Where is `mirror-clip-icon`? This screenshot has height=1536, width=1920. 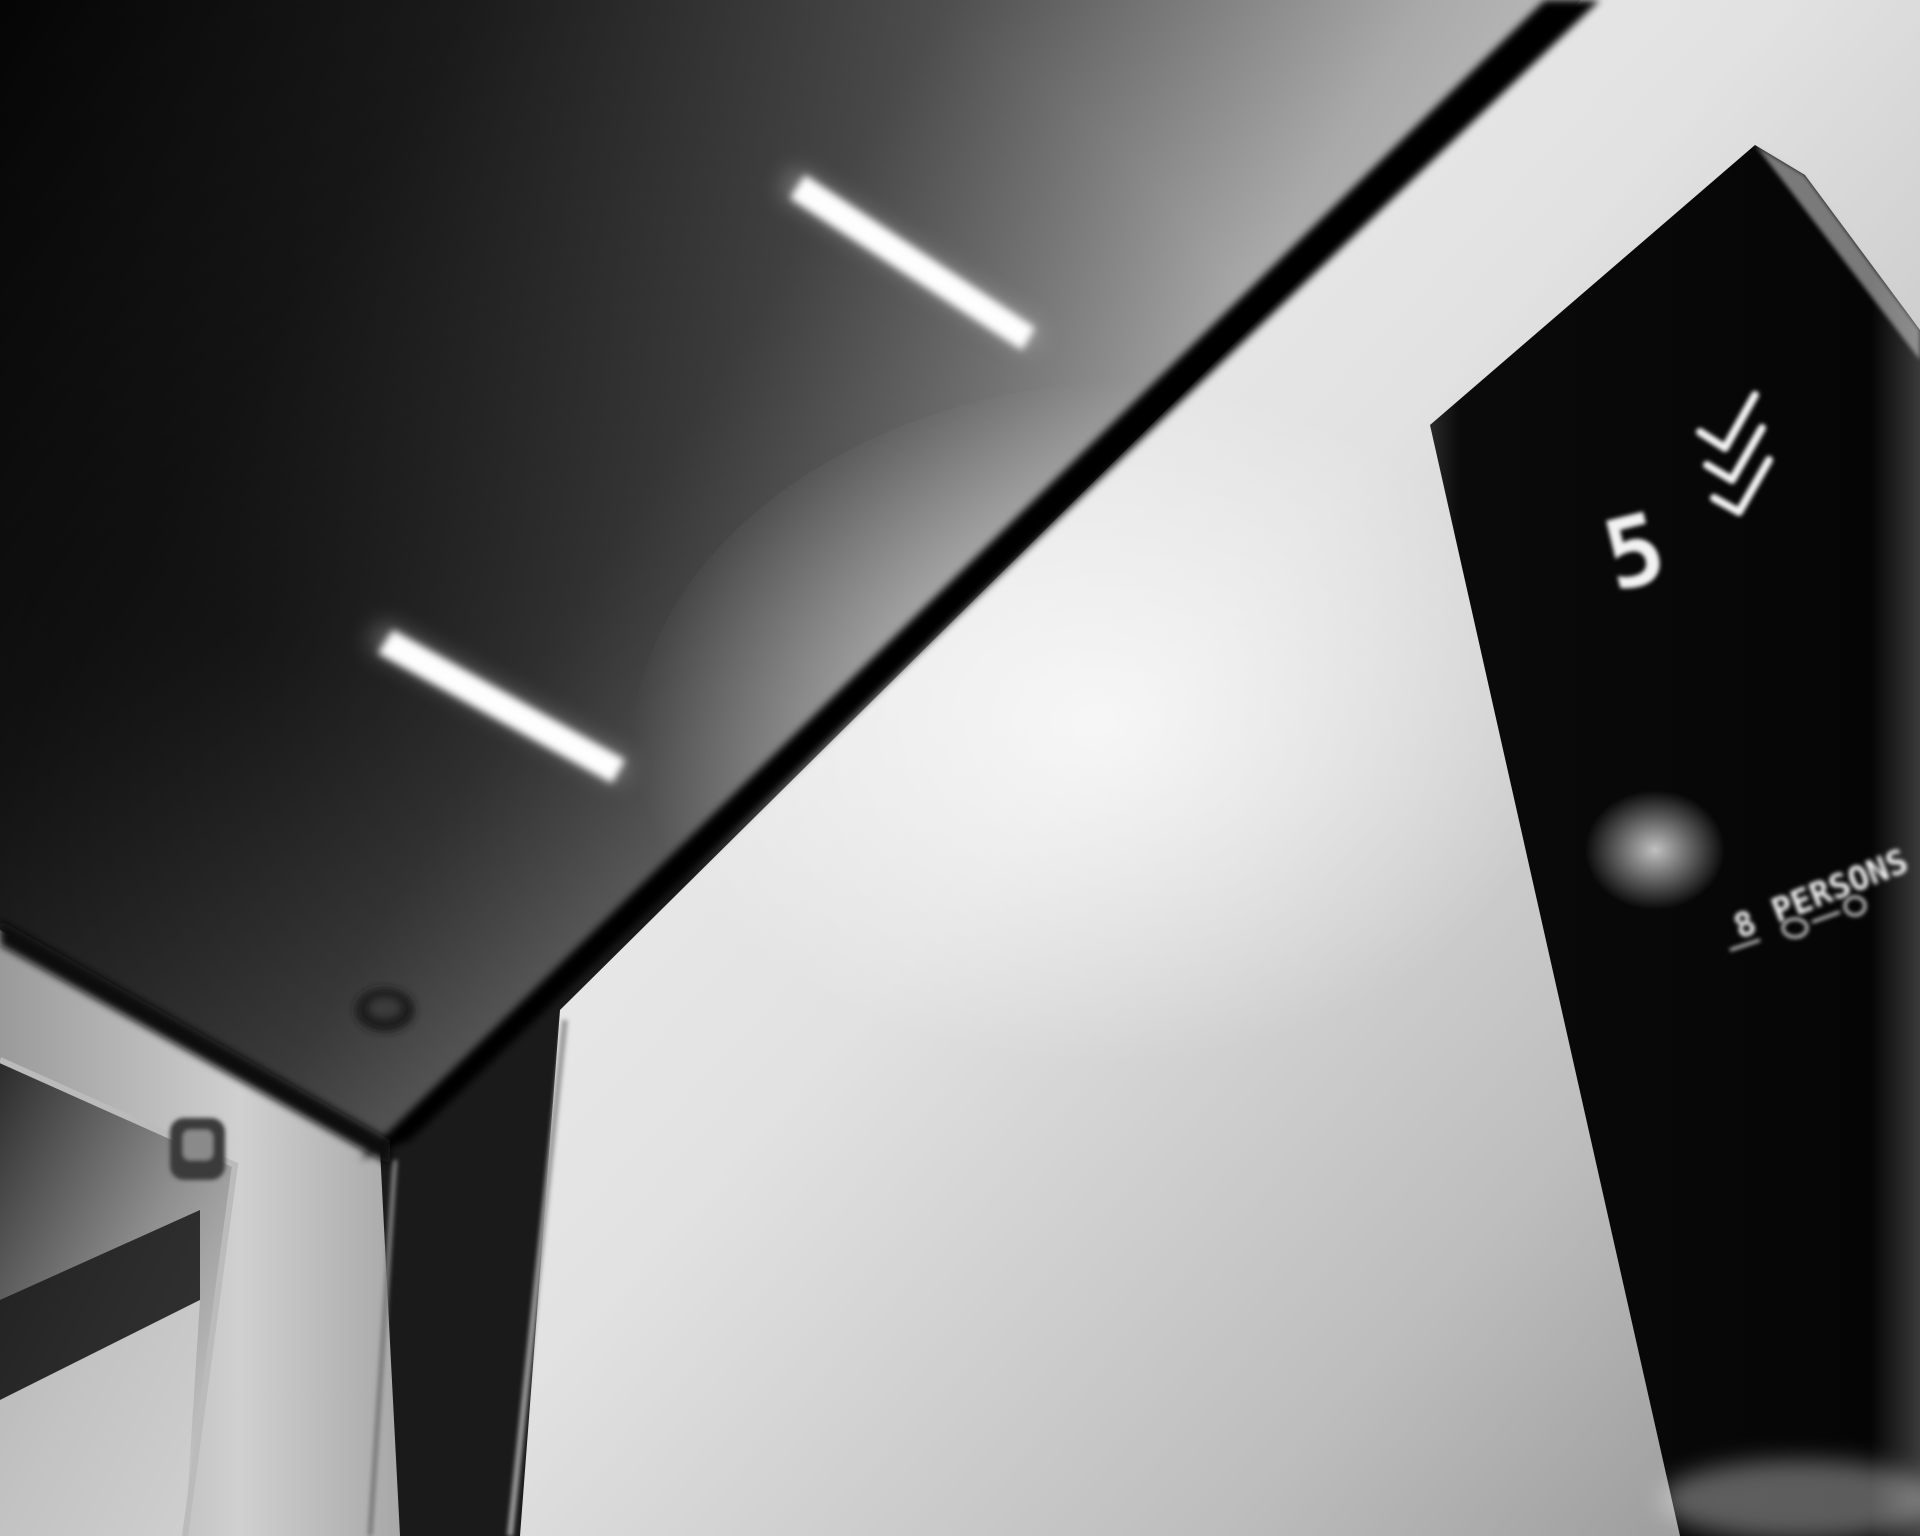 mirror-clip-icon is located at coordinates (197, 1149).